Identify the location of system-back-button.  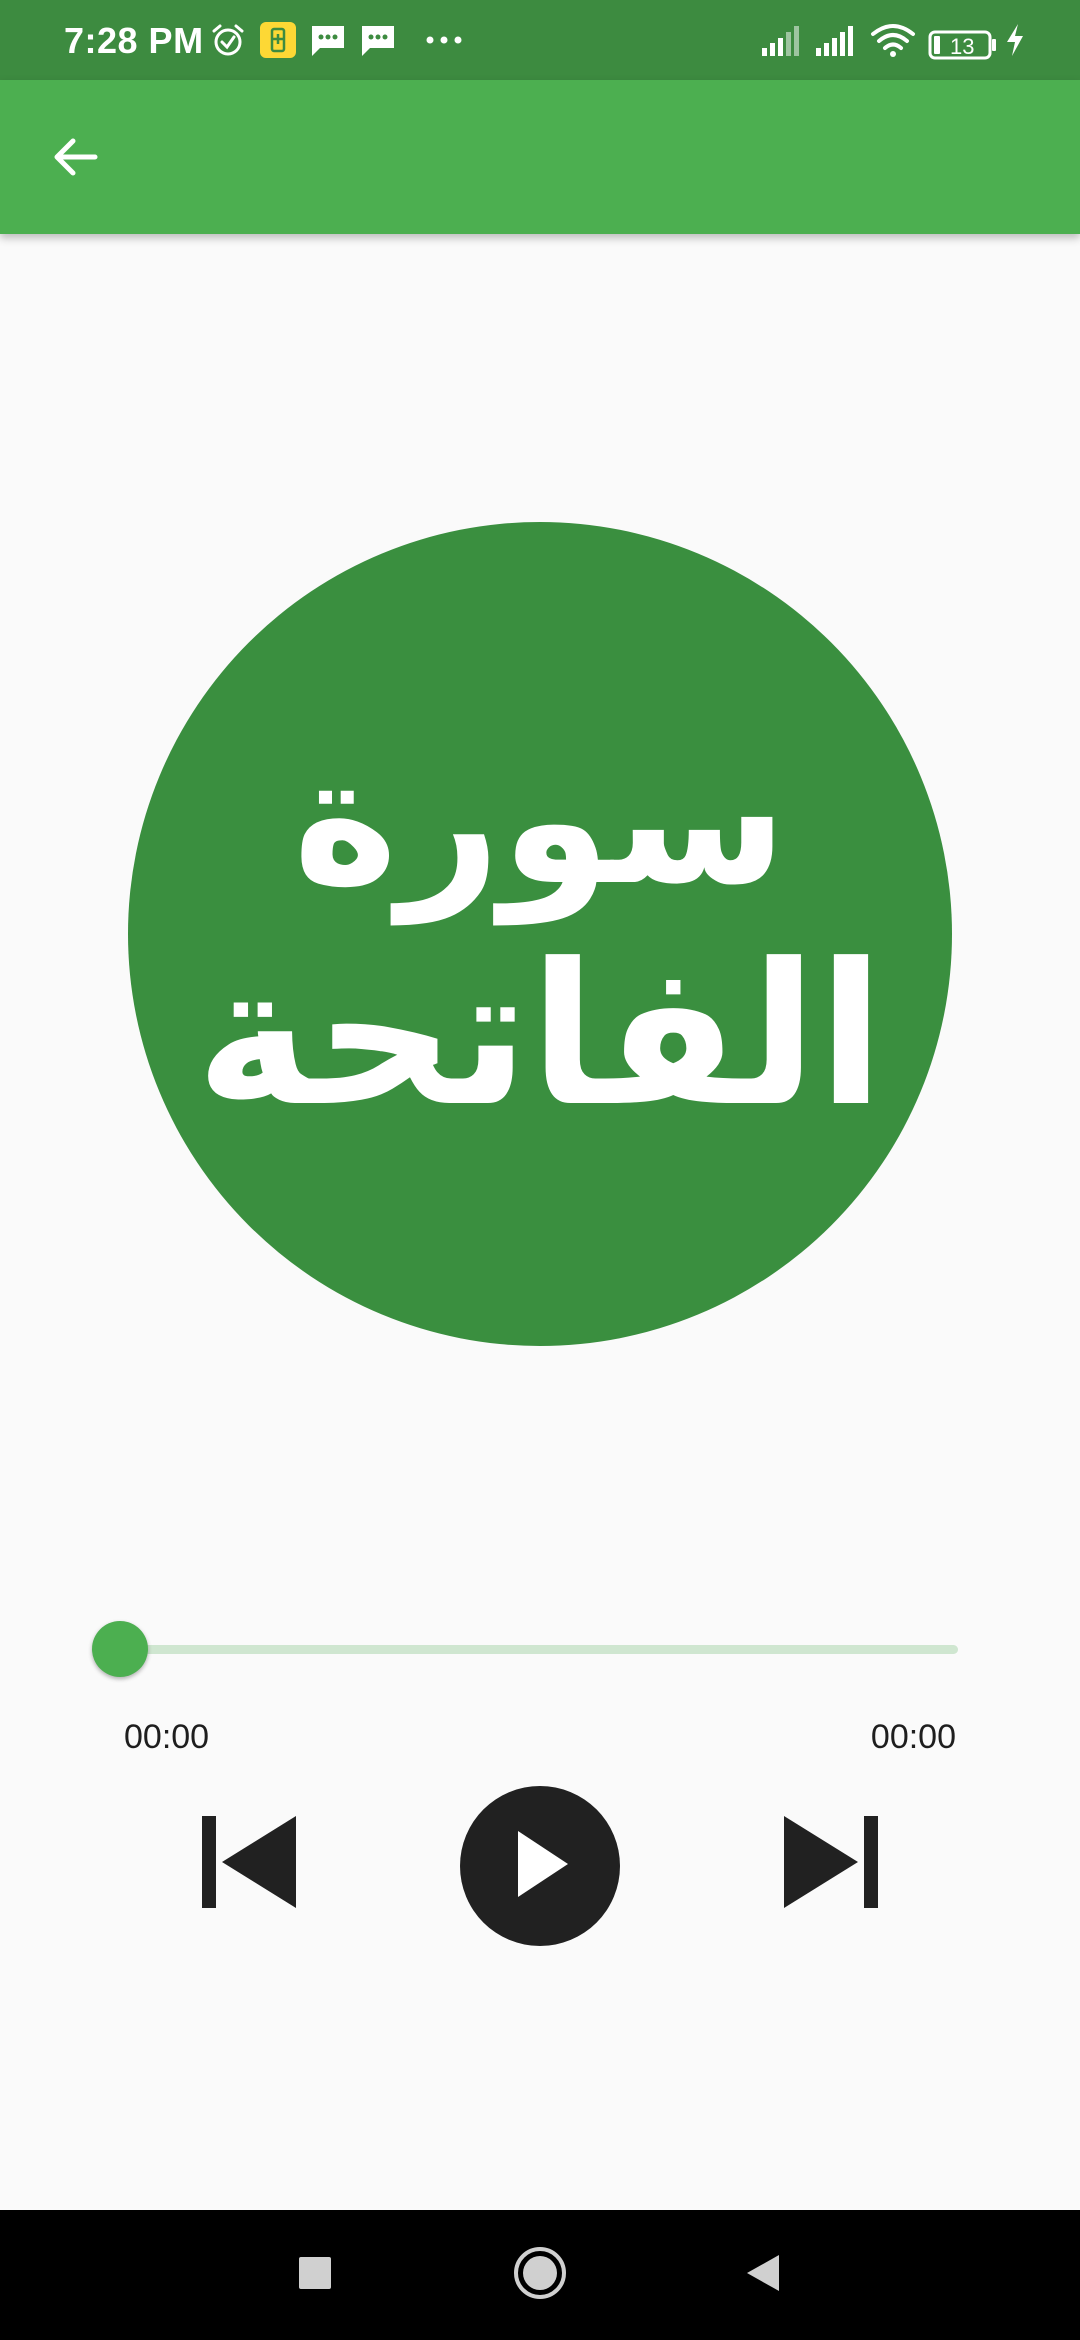
(763, 2275).